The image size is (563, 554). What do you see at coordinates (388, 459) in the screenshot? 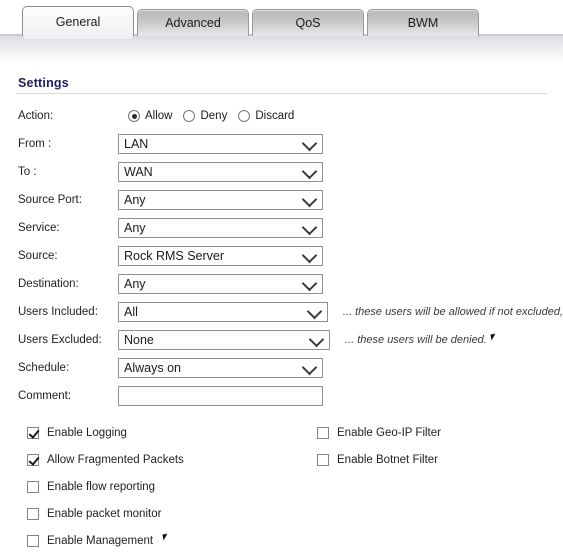
I see `checkbox-enable-botnet-filter-label: Enable Botnet Filter` at bounding box center [388, 459].